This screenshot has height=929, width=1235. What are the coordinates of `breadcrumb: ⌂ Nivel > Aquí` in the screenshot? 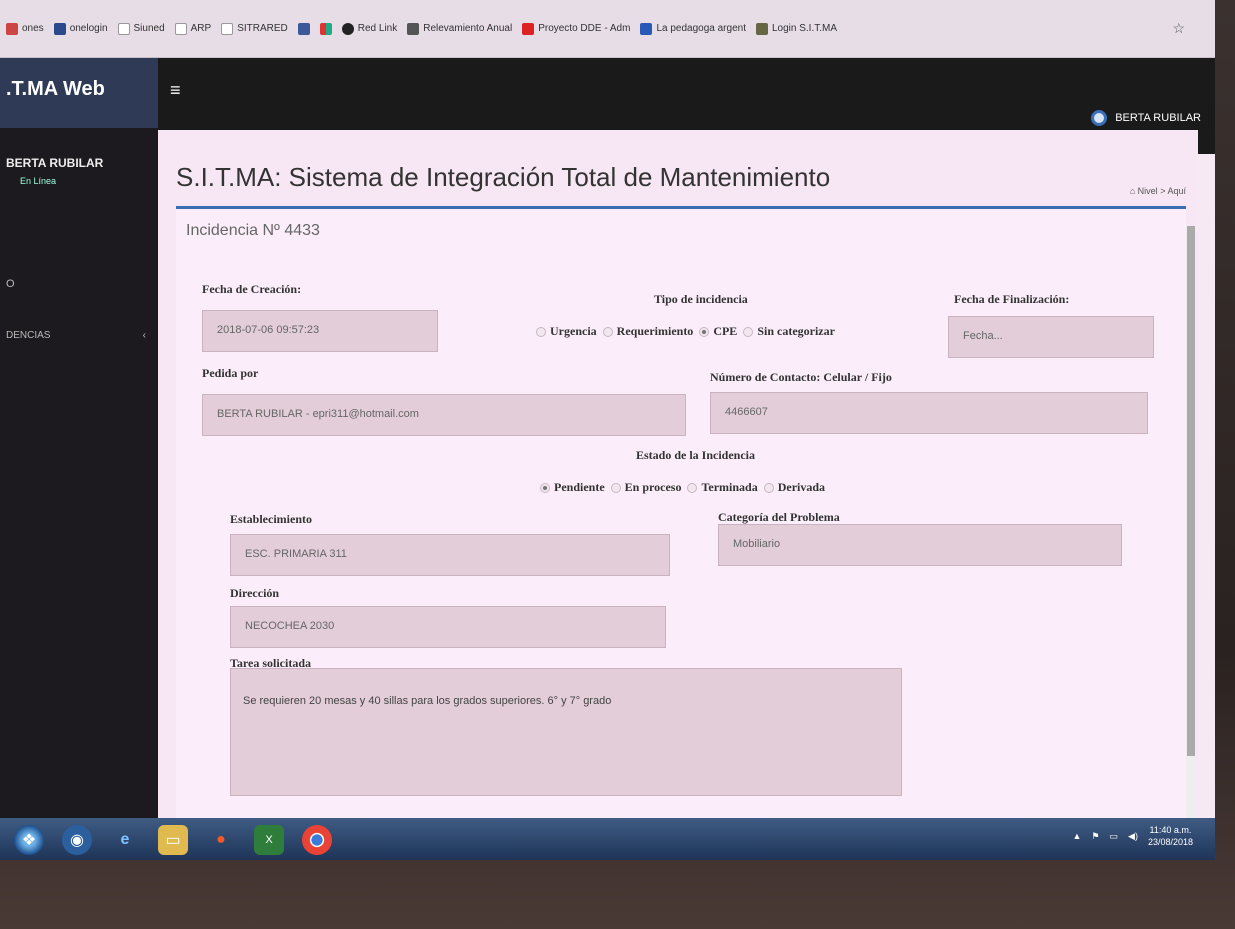 It's located at (1158, 191).